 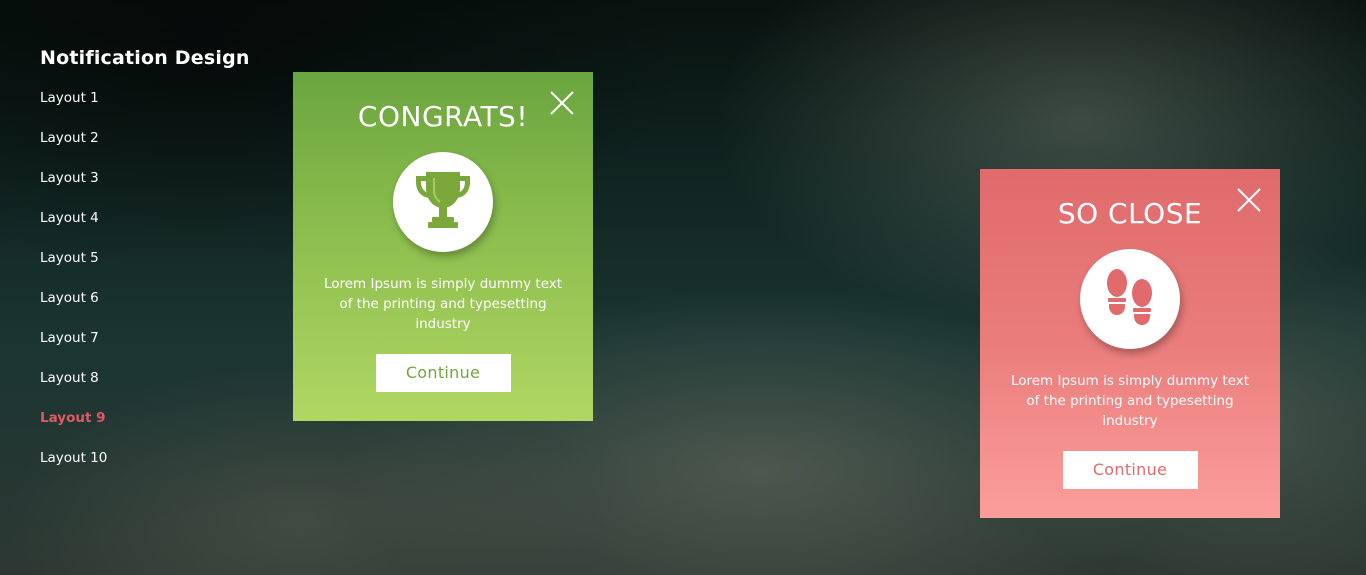 I want to click on sidebar-item-layout-2: Layout 2, so click(x=155, y=148).